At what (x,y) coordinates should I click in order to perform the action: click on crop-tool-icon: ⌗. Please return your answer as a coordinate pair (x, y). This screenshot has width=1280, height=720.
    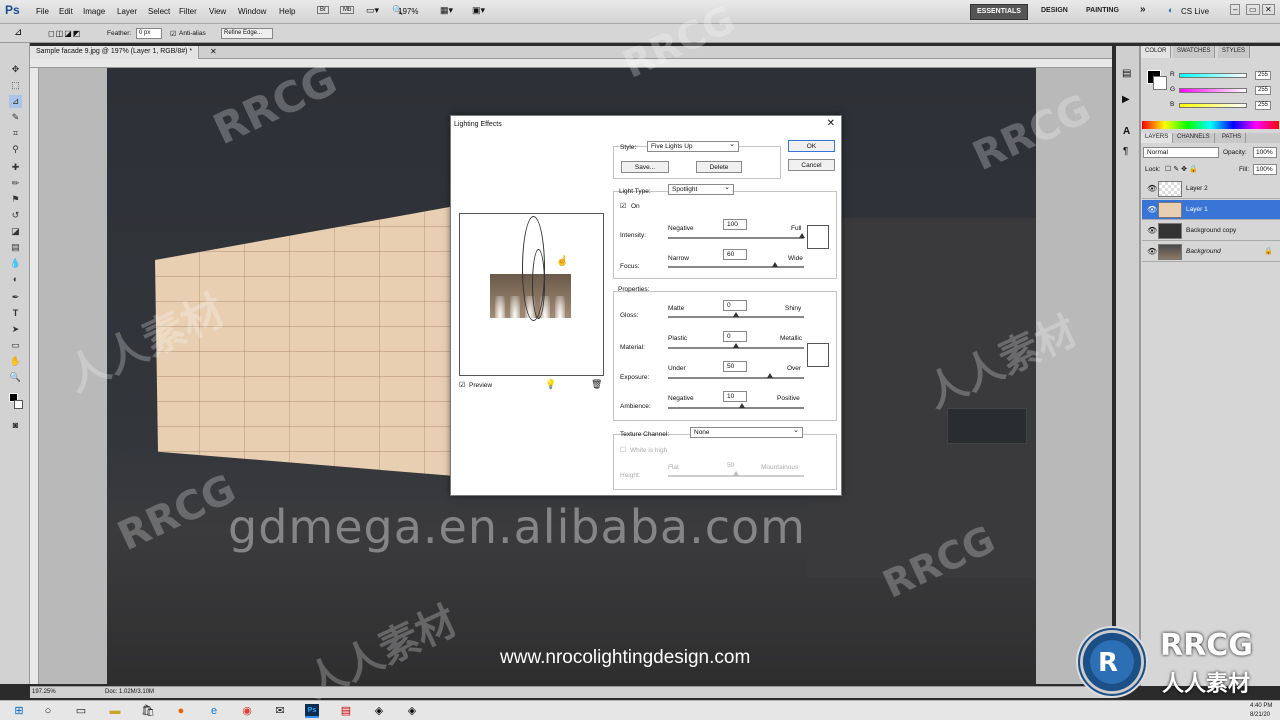
    Looking at the image, I should click on (15, 133).